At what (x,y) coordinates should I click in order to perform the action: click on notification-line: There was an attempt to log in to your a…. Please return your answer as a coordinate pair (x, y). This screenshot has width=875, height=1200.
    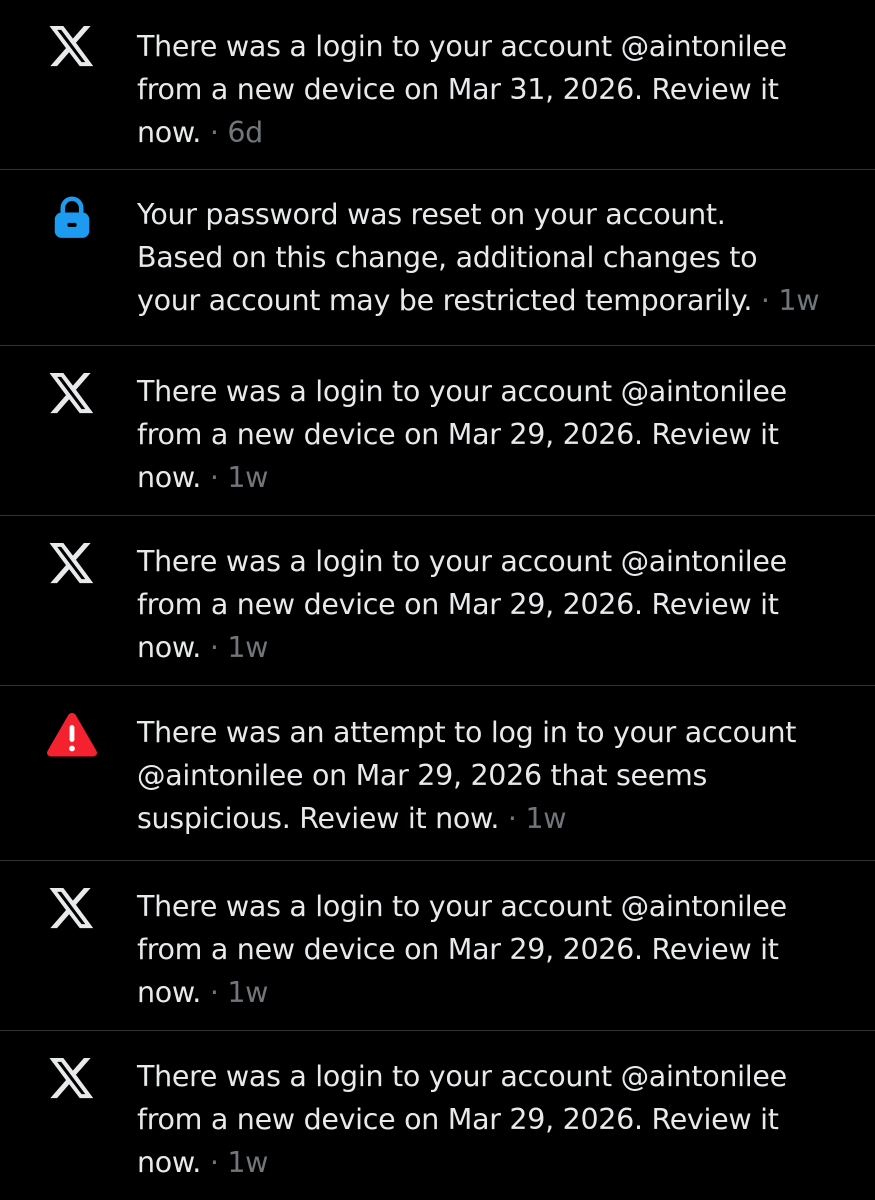
    Looking at the image, I should click on (467, 732).